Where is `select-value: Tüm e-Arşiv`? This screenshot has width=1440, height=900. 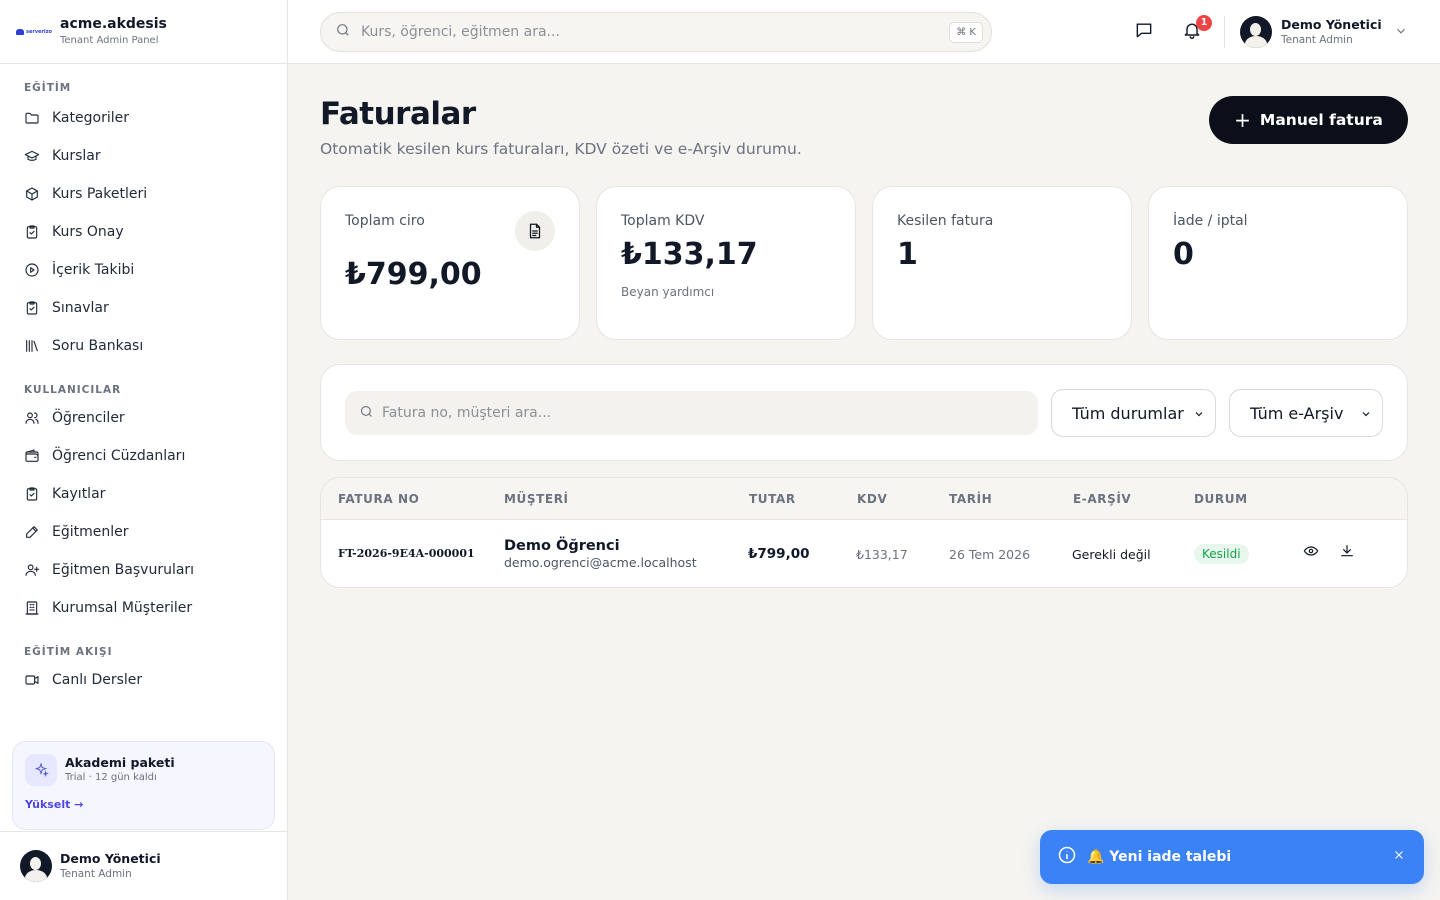
select-value: Tüm e-Arşiv is located at coordinates (1297, 413).